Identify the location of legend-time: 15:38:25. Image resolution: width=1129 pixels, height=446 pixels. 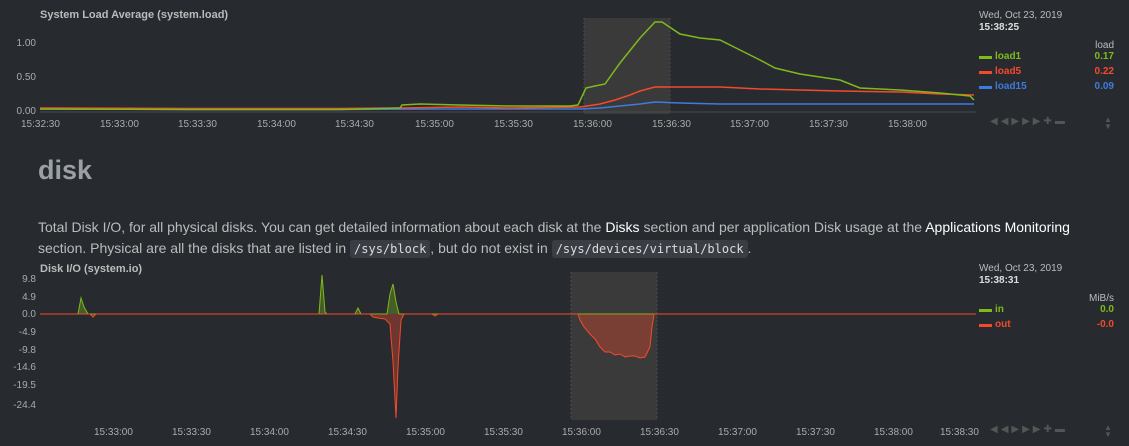
(999, 27).